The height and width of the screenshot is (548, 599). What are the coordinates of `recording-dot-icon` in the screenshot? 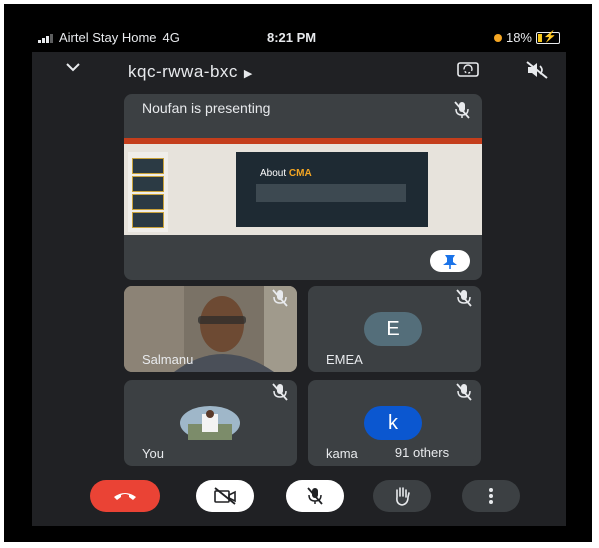 It's located at (497, 37).